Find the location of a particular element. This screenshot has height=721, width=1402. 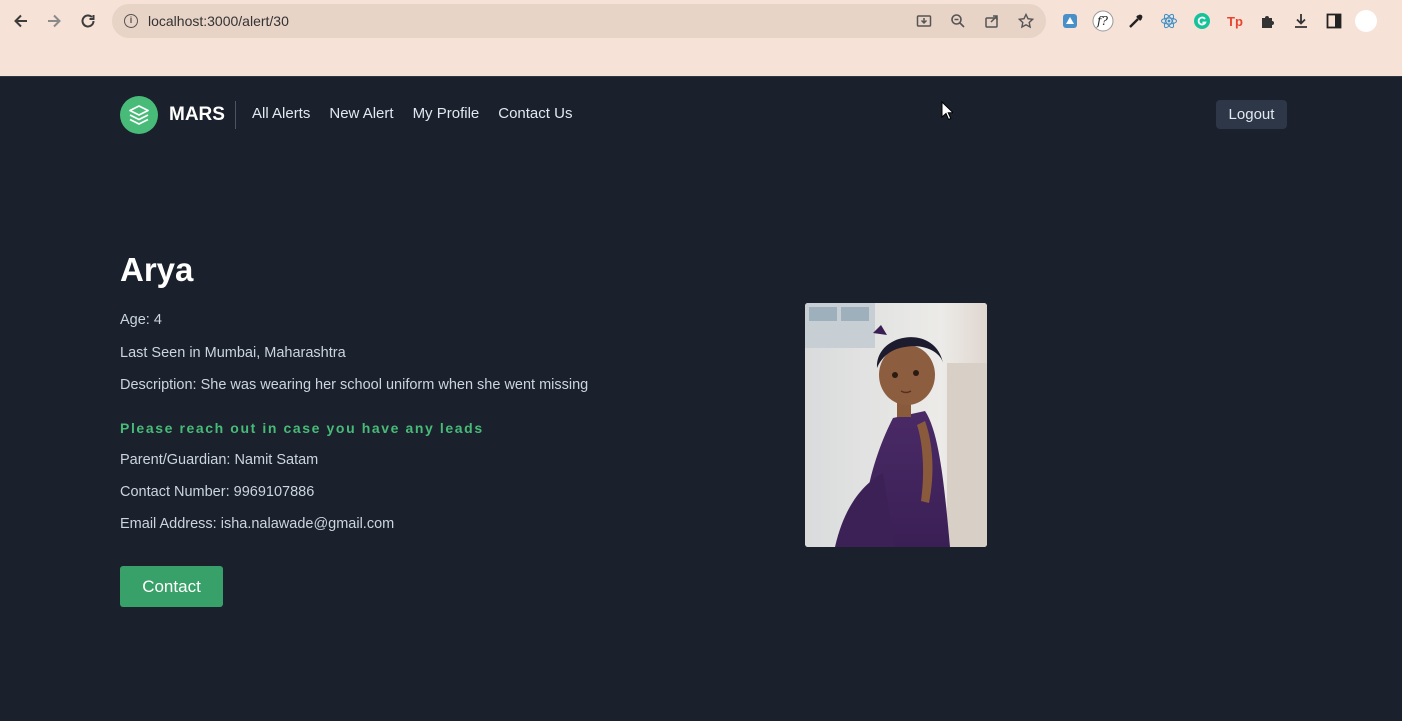

nav-my-profile: My Profile is located at coordinates (446, 113).